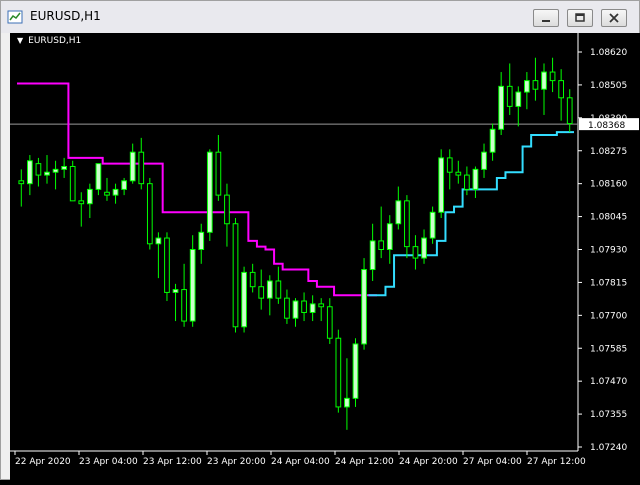  I want to click on y-tick-label: 1.07930, so click(608, 251).